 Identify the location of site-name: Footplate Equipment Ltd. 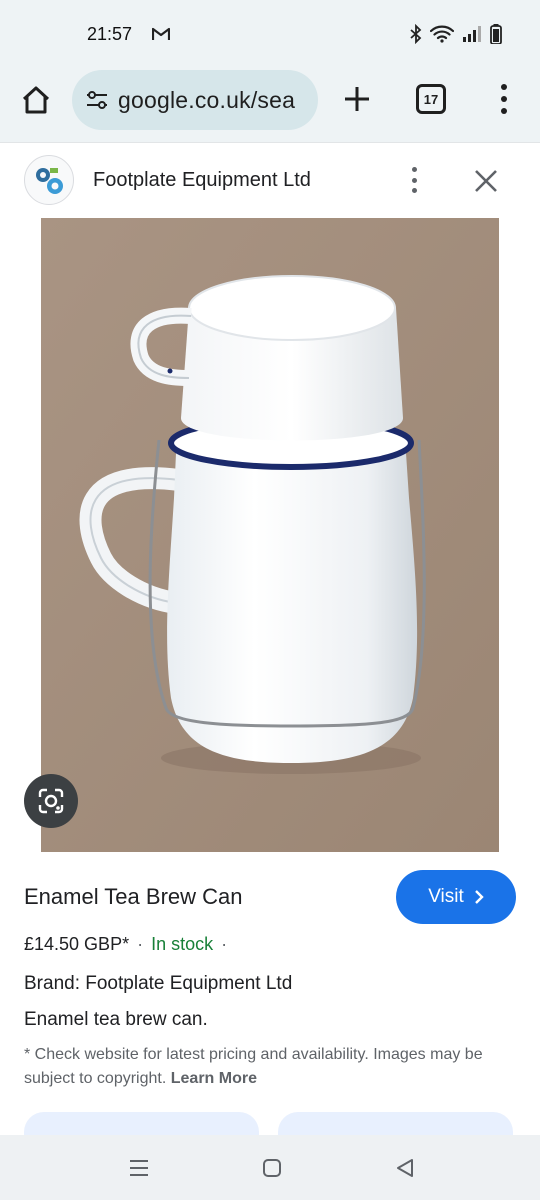
(202, 180).